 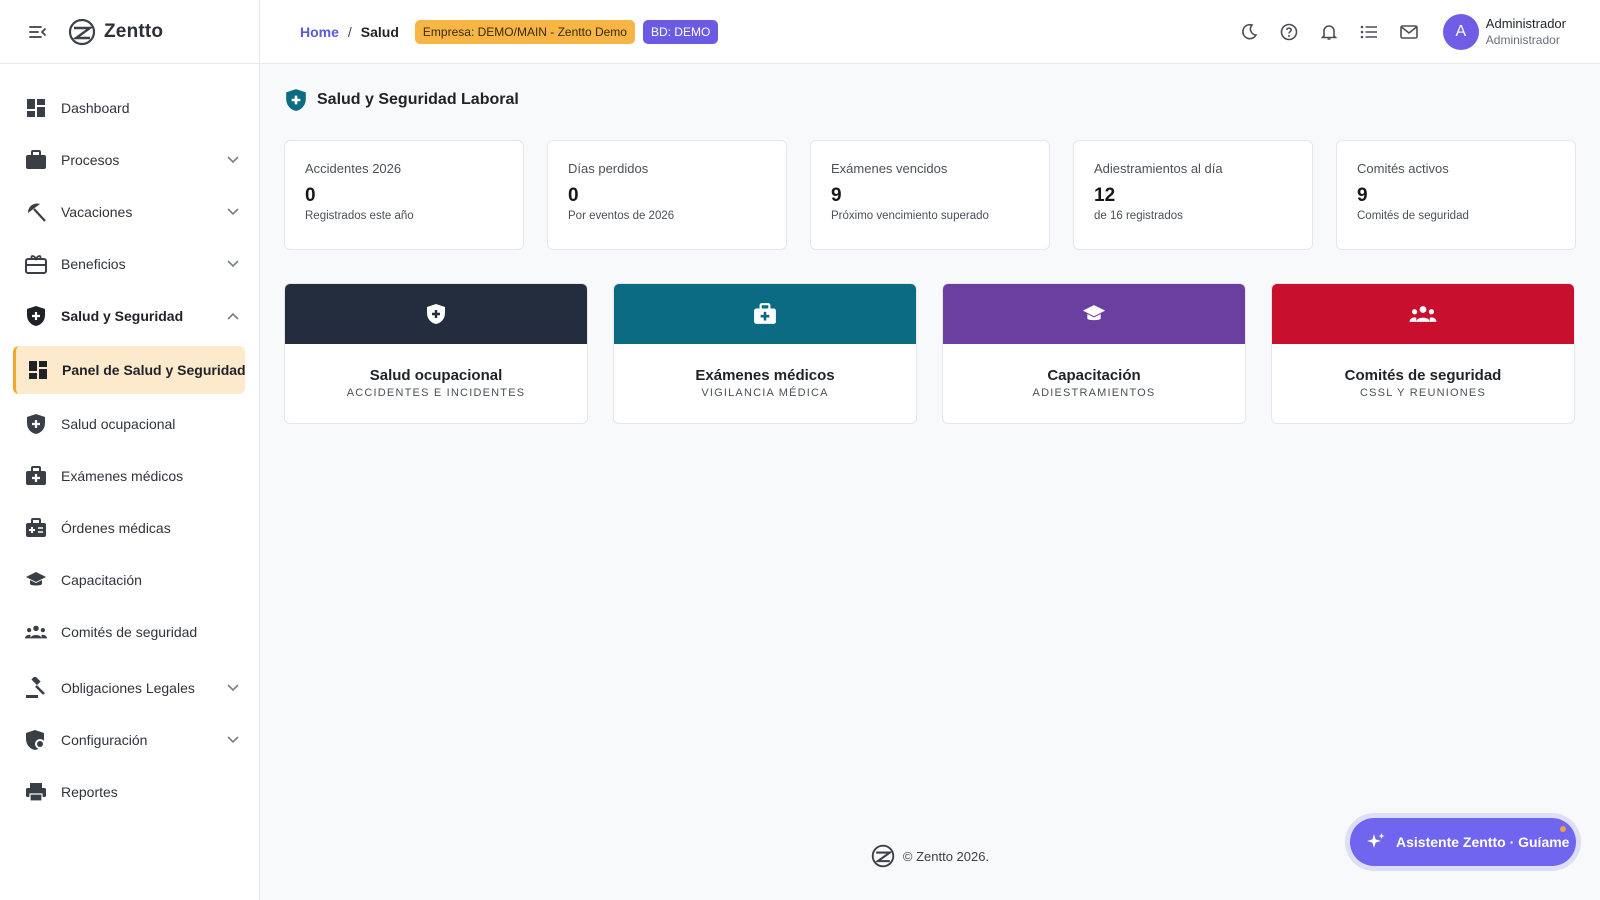 I want to click on module-card-examenes-medicos: Exámenes médicos VIGILANCIA MÉDICA, so click(x=765, y=353).